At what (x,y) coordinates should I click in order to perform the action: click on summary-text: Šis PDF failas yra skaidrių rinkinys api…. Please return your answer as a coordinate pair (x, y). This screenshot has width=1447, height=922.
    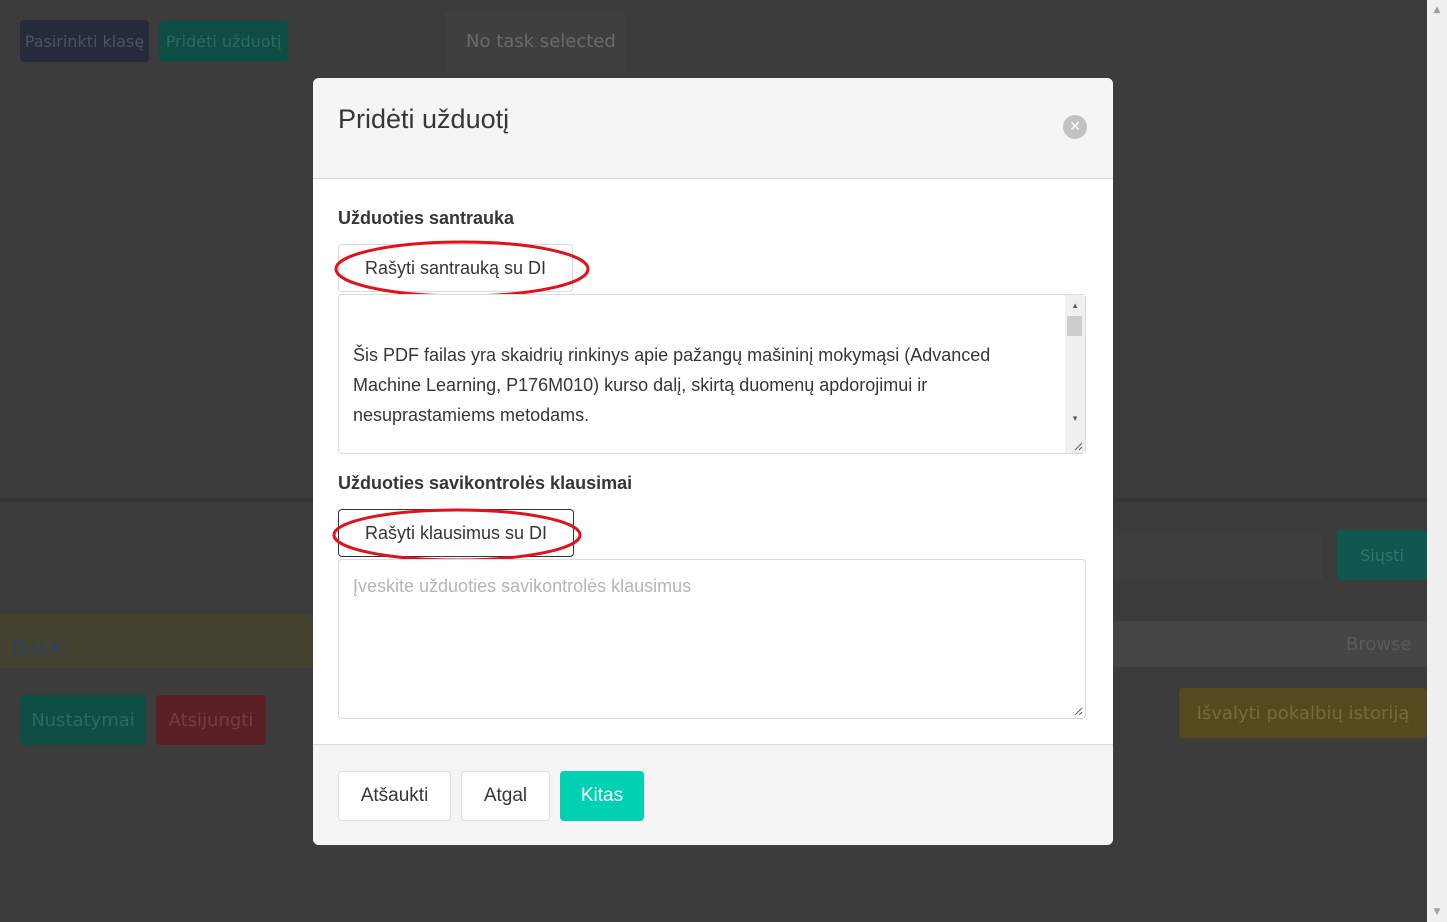
    Looking at the image, I should click on (672, 385).